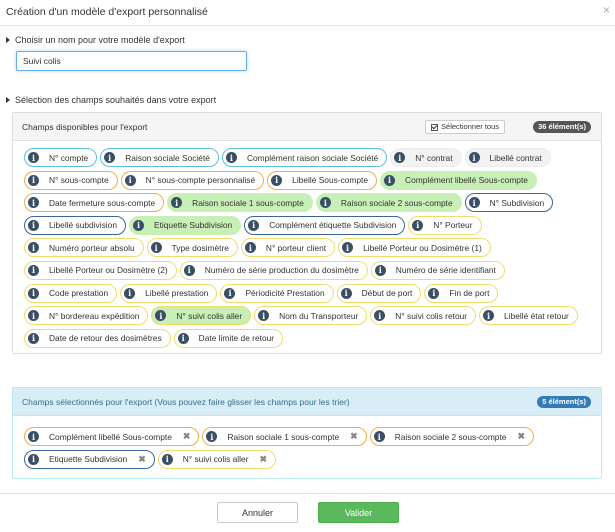  I want to click on available-field-pill: i Raison sociale Société, so click(159, 157).